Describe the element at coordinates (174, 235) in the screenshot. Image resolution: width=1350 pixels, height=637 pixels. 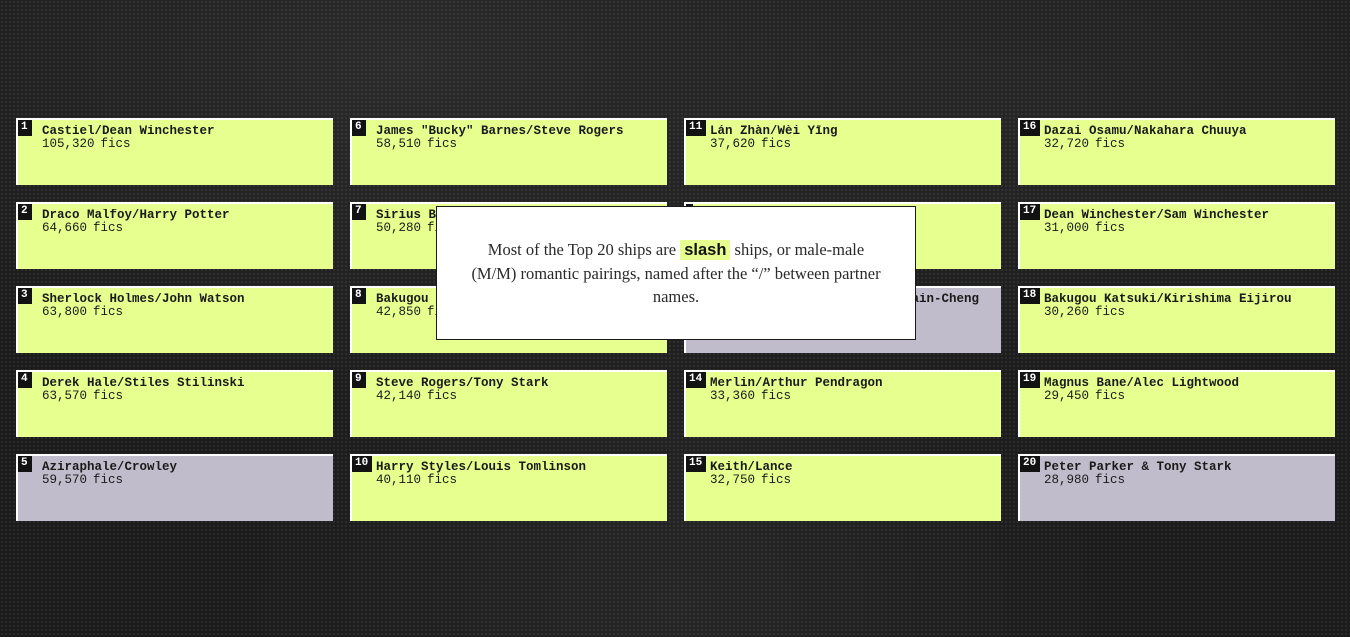
I see `ship-card: 2 Draco Malfoy/Harry Potter 64,660 fics` at that location.